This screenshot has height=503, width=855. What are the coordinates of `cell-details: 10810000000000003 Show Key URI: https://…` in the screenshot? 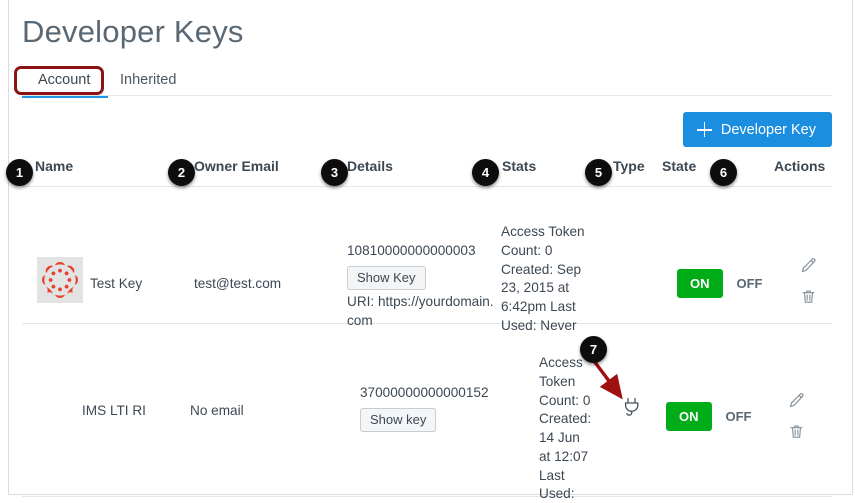 It's located at (421, 286).